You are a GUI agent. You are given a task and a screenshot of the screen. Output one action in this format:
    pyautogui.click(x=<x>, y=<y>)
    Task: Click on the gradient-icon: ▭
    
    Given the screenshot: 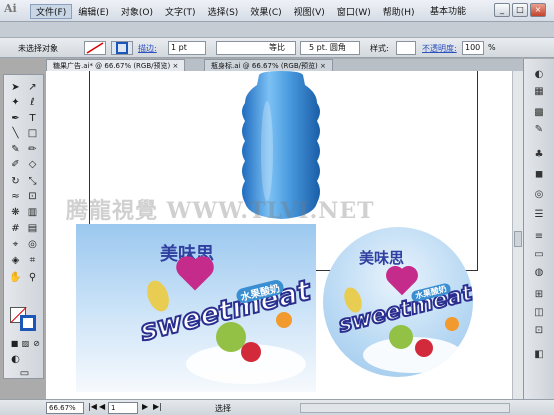 What is the action you would take?
    pyautogui.click(x=539, y=255)
    